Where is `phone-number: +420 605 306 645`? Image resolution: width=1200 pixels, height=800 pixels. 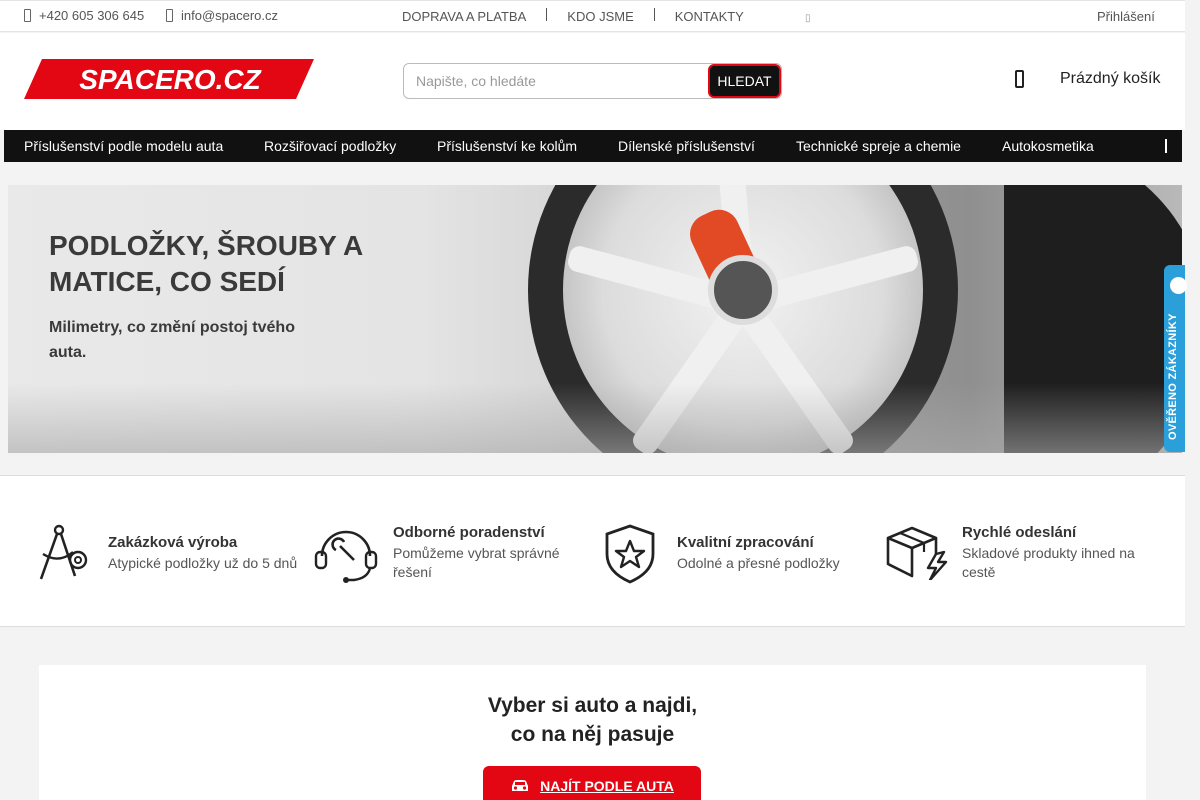
phone-number: +420 605 306 645 is located at coordinates (91, 15).